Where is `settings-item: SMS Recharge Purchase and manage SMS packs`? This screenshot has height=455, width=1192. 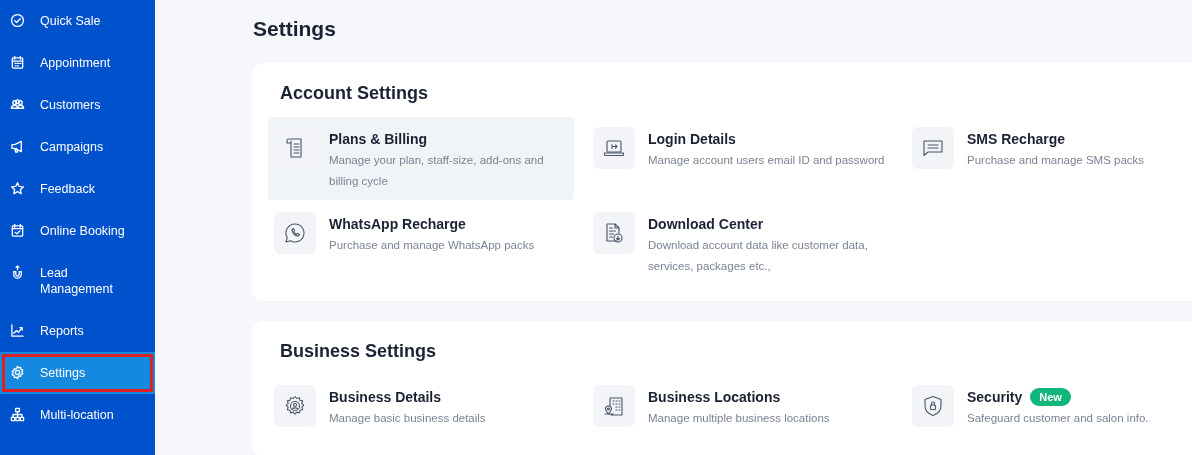
settings-item: SMS Recharge Purchase and manage SMS packs is located at coordinates (1049, 158).